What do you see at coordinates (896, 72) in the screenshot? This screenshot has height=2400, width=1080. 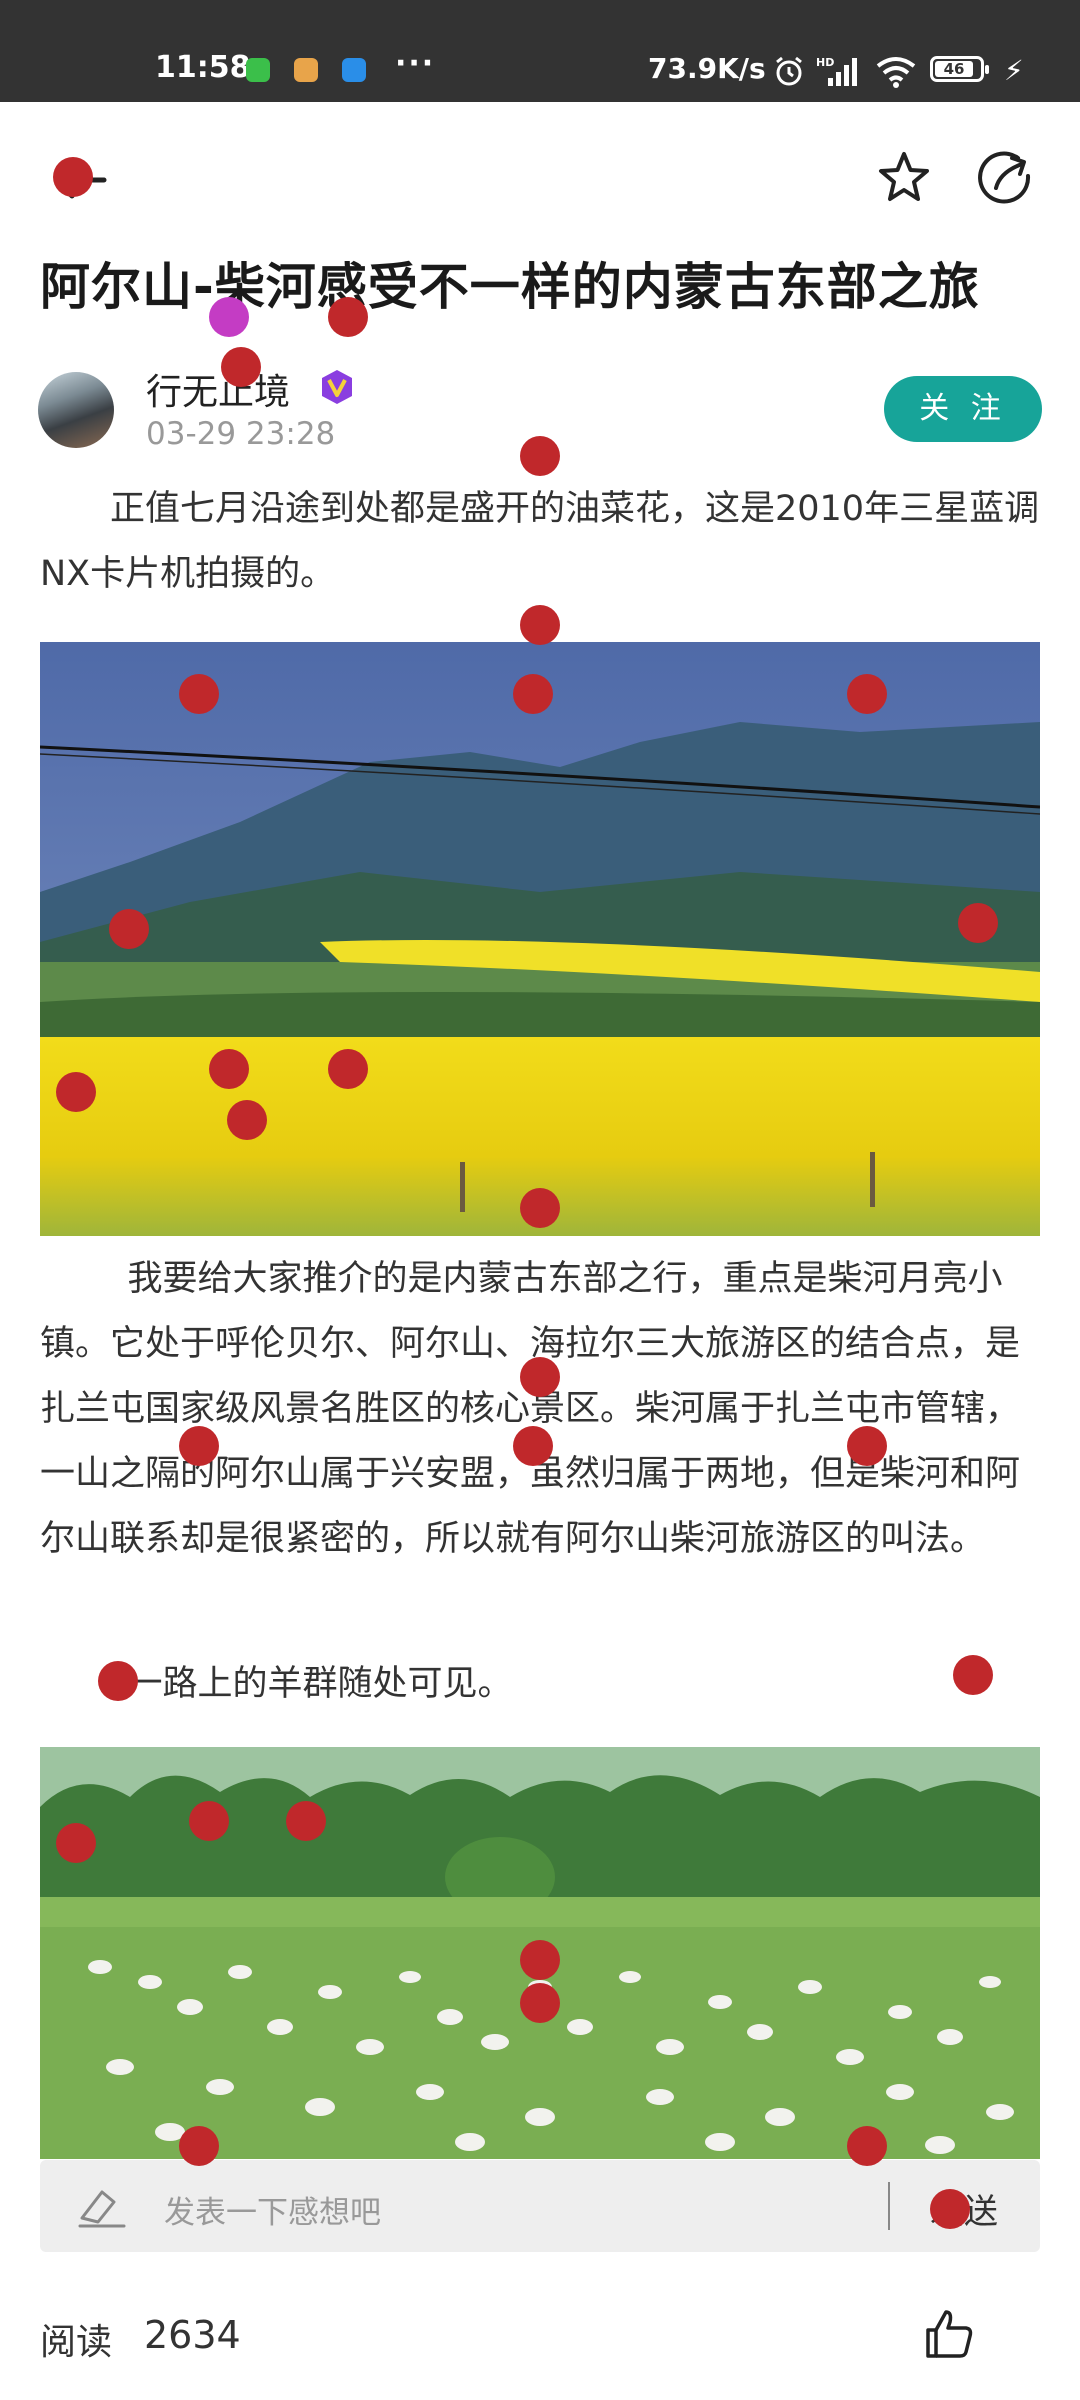 I see `wifi-icon` at bounding box center [896, 72].